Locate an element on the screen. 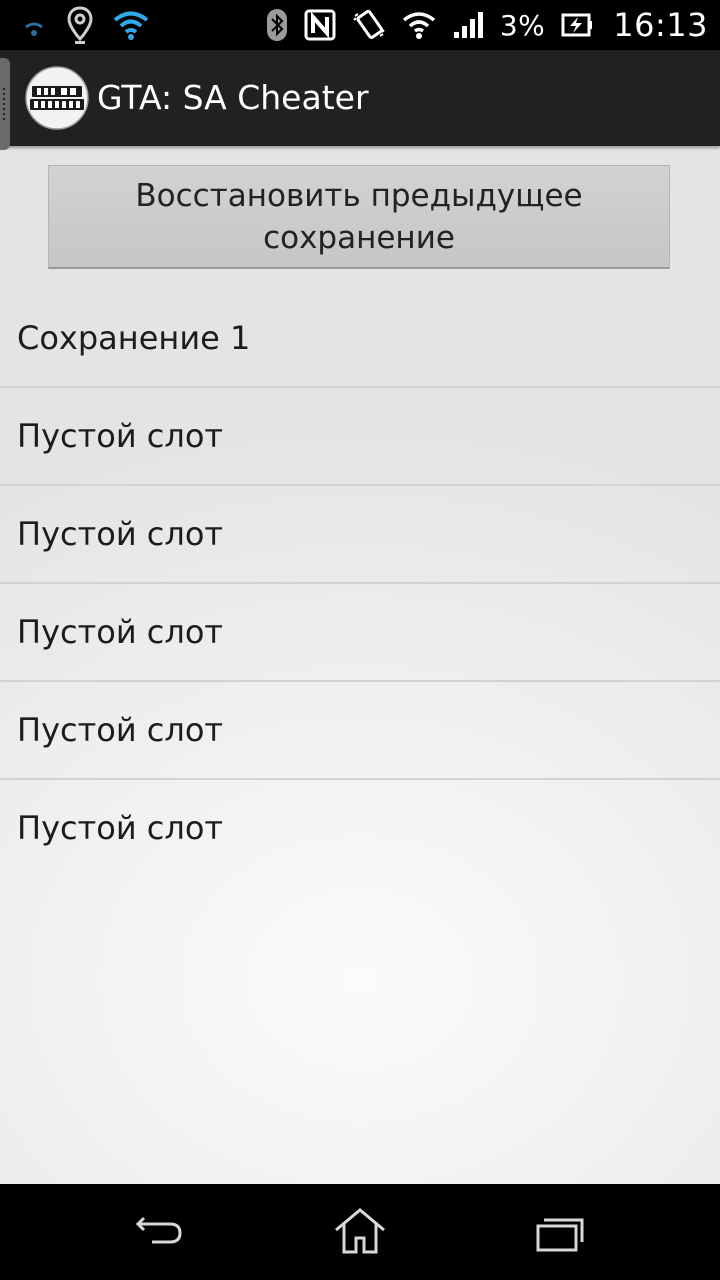  drawer-handle-grip is located at coordinates (4, 104).